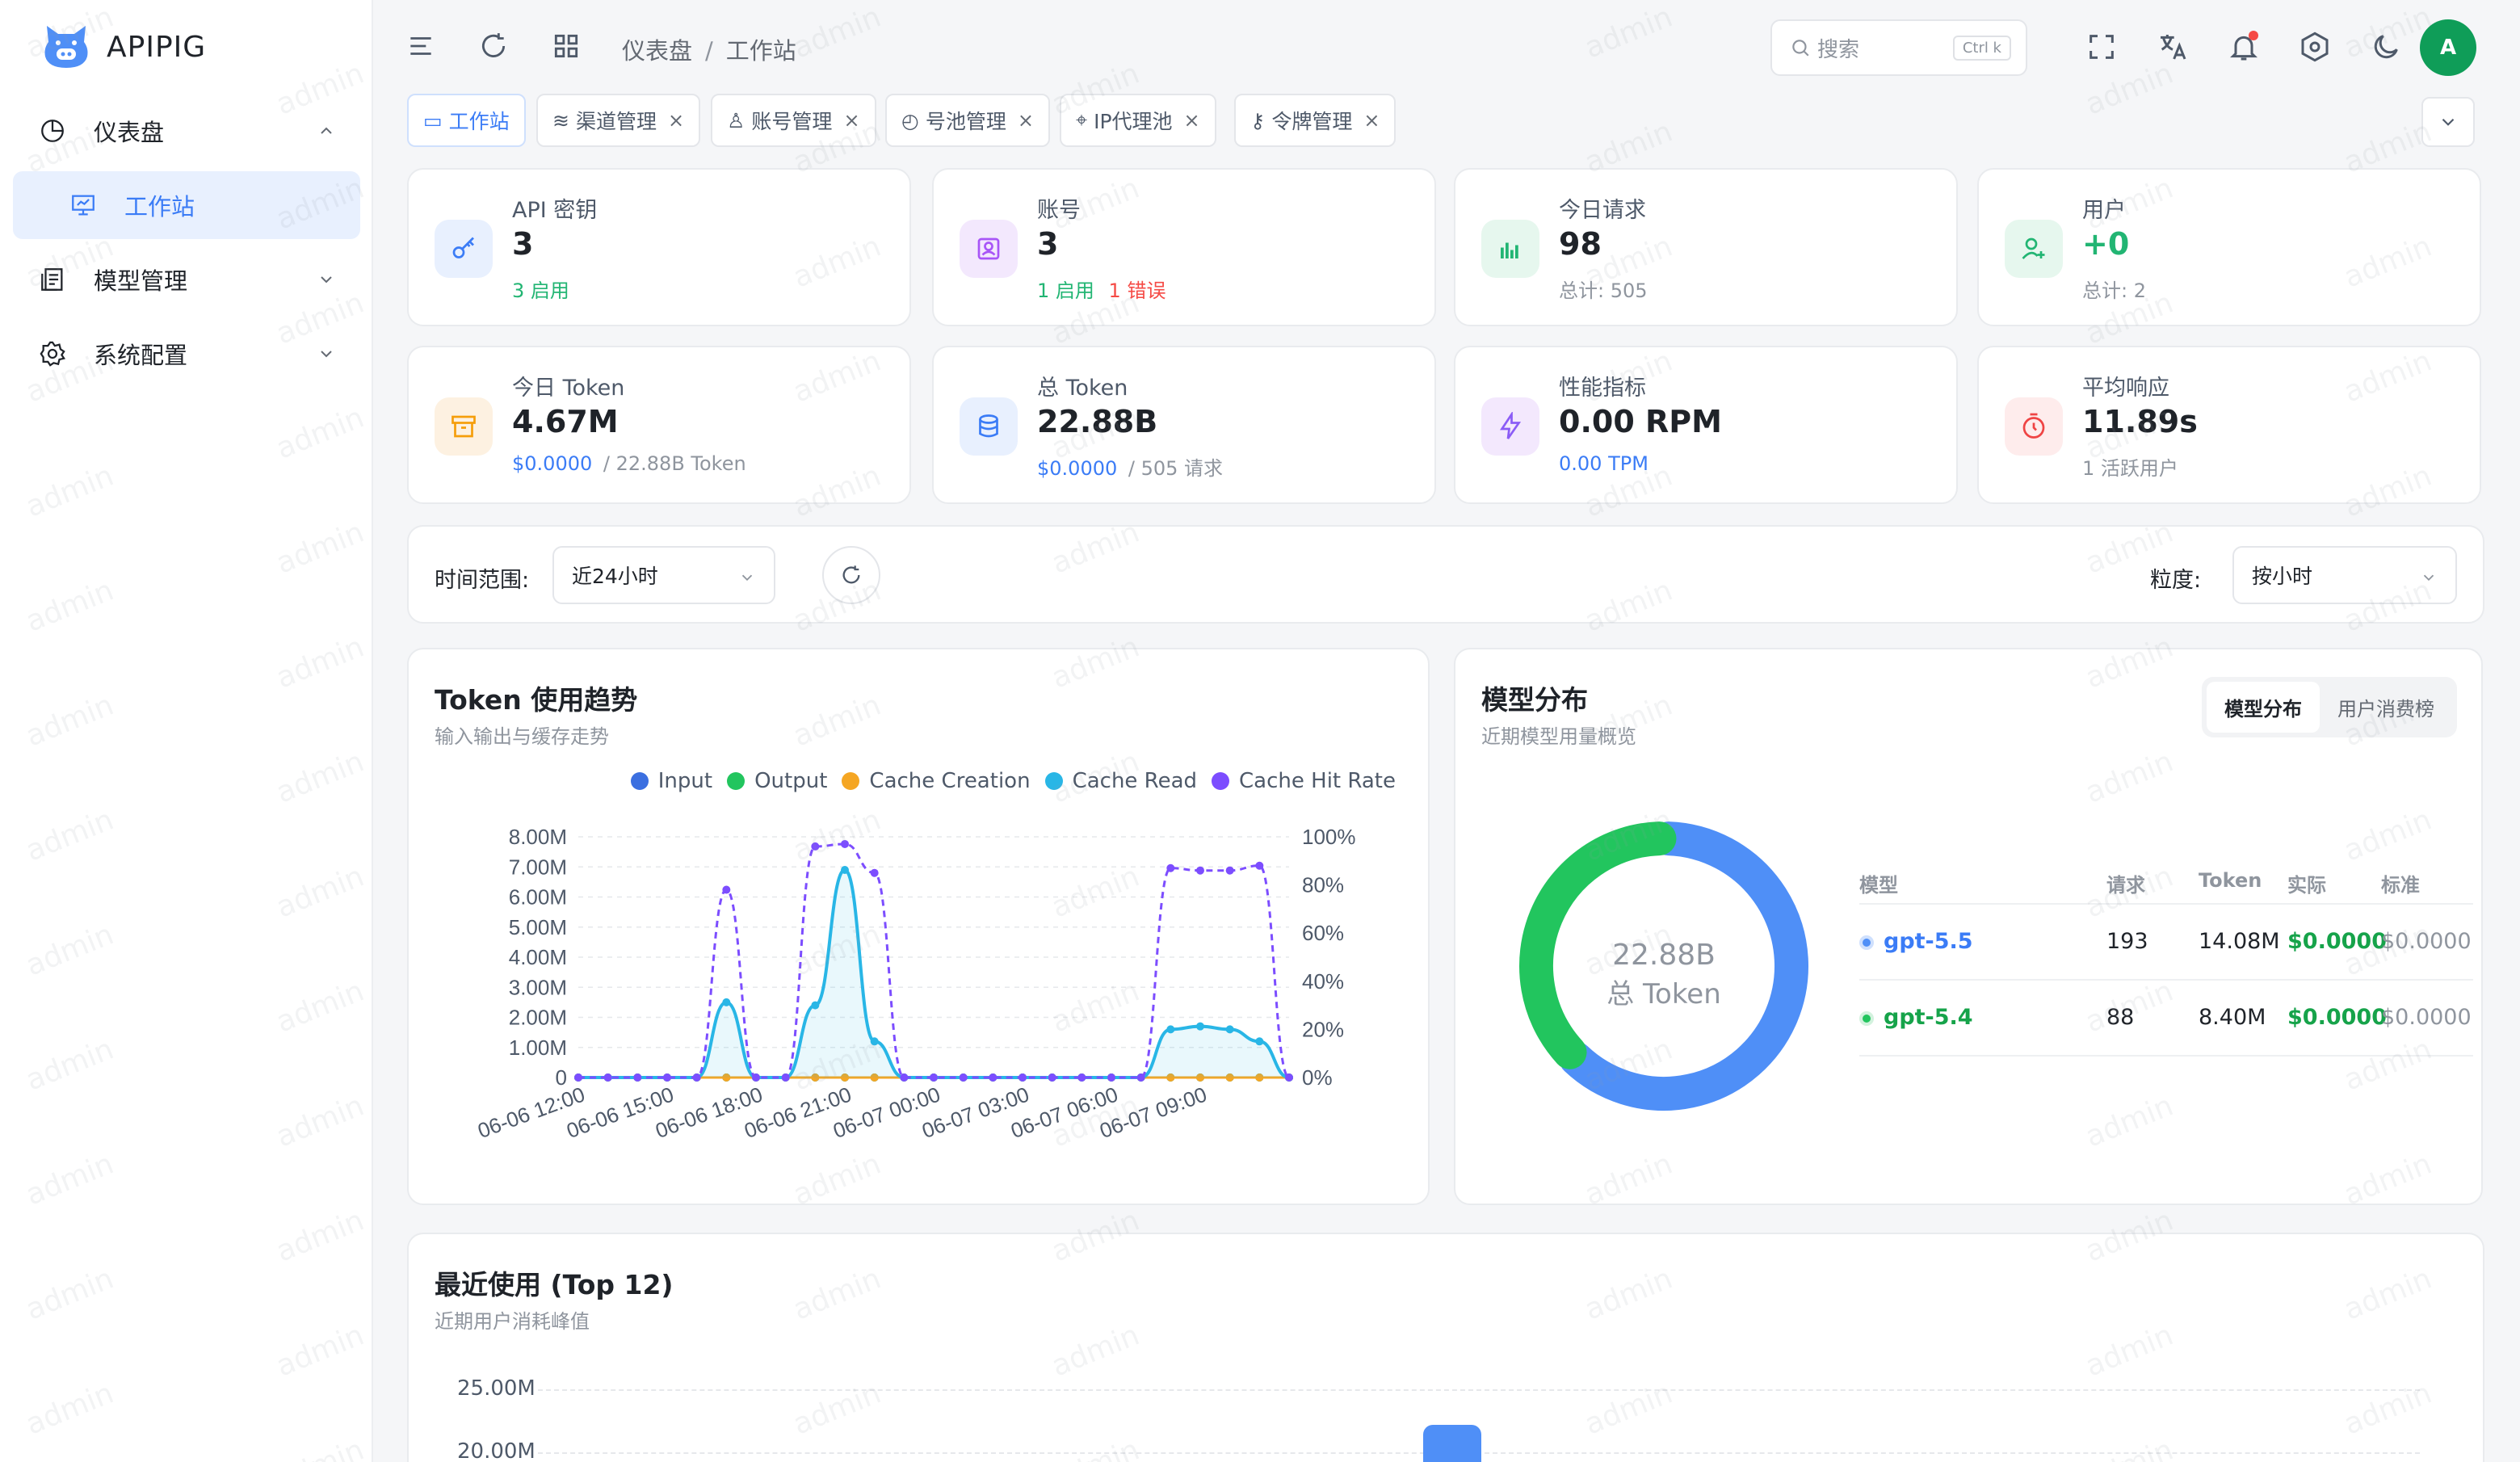 This screenshot has width=2520, height=1462. Describe the element at coordinates (141, 355) in the screenshot. I see `sidebar-item-label: 系统配置` at that location.